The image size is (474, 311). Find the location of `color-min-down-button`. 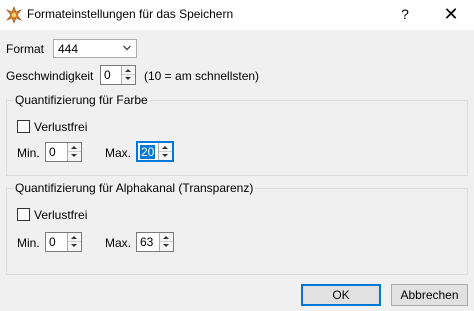

color-min-down-button is located at coordinates (74, 156).